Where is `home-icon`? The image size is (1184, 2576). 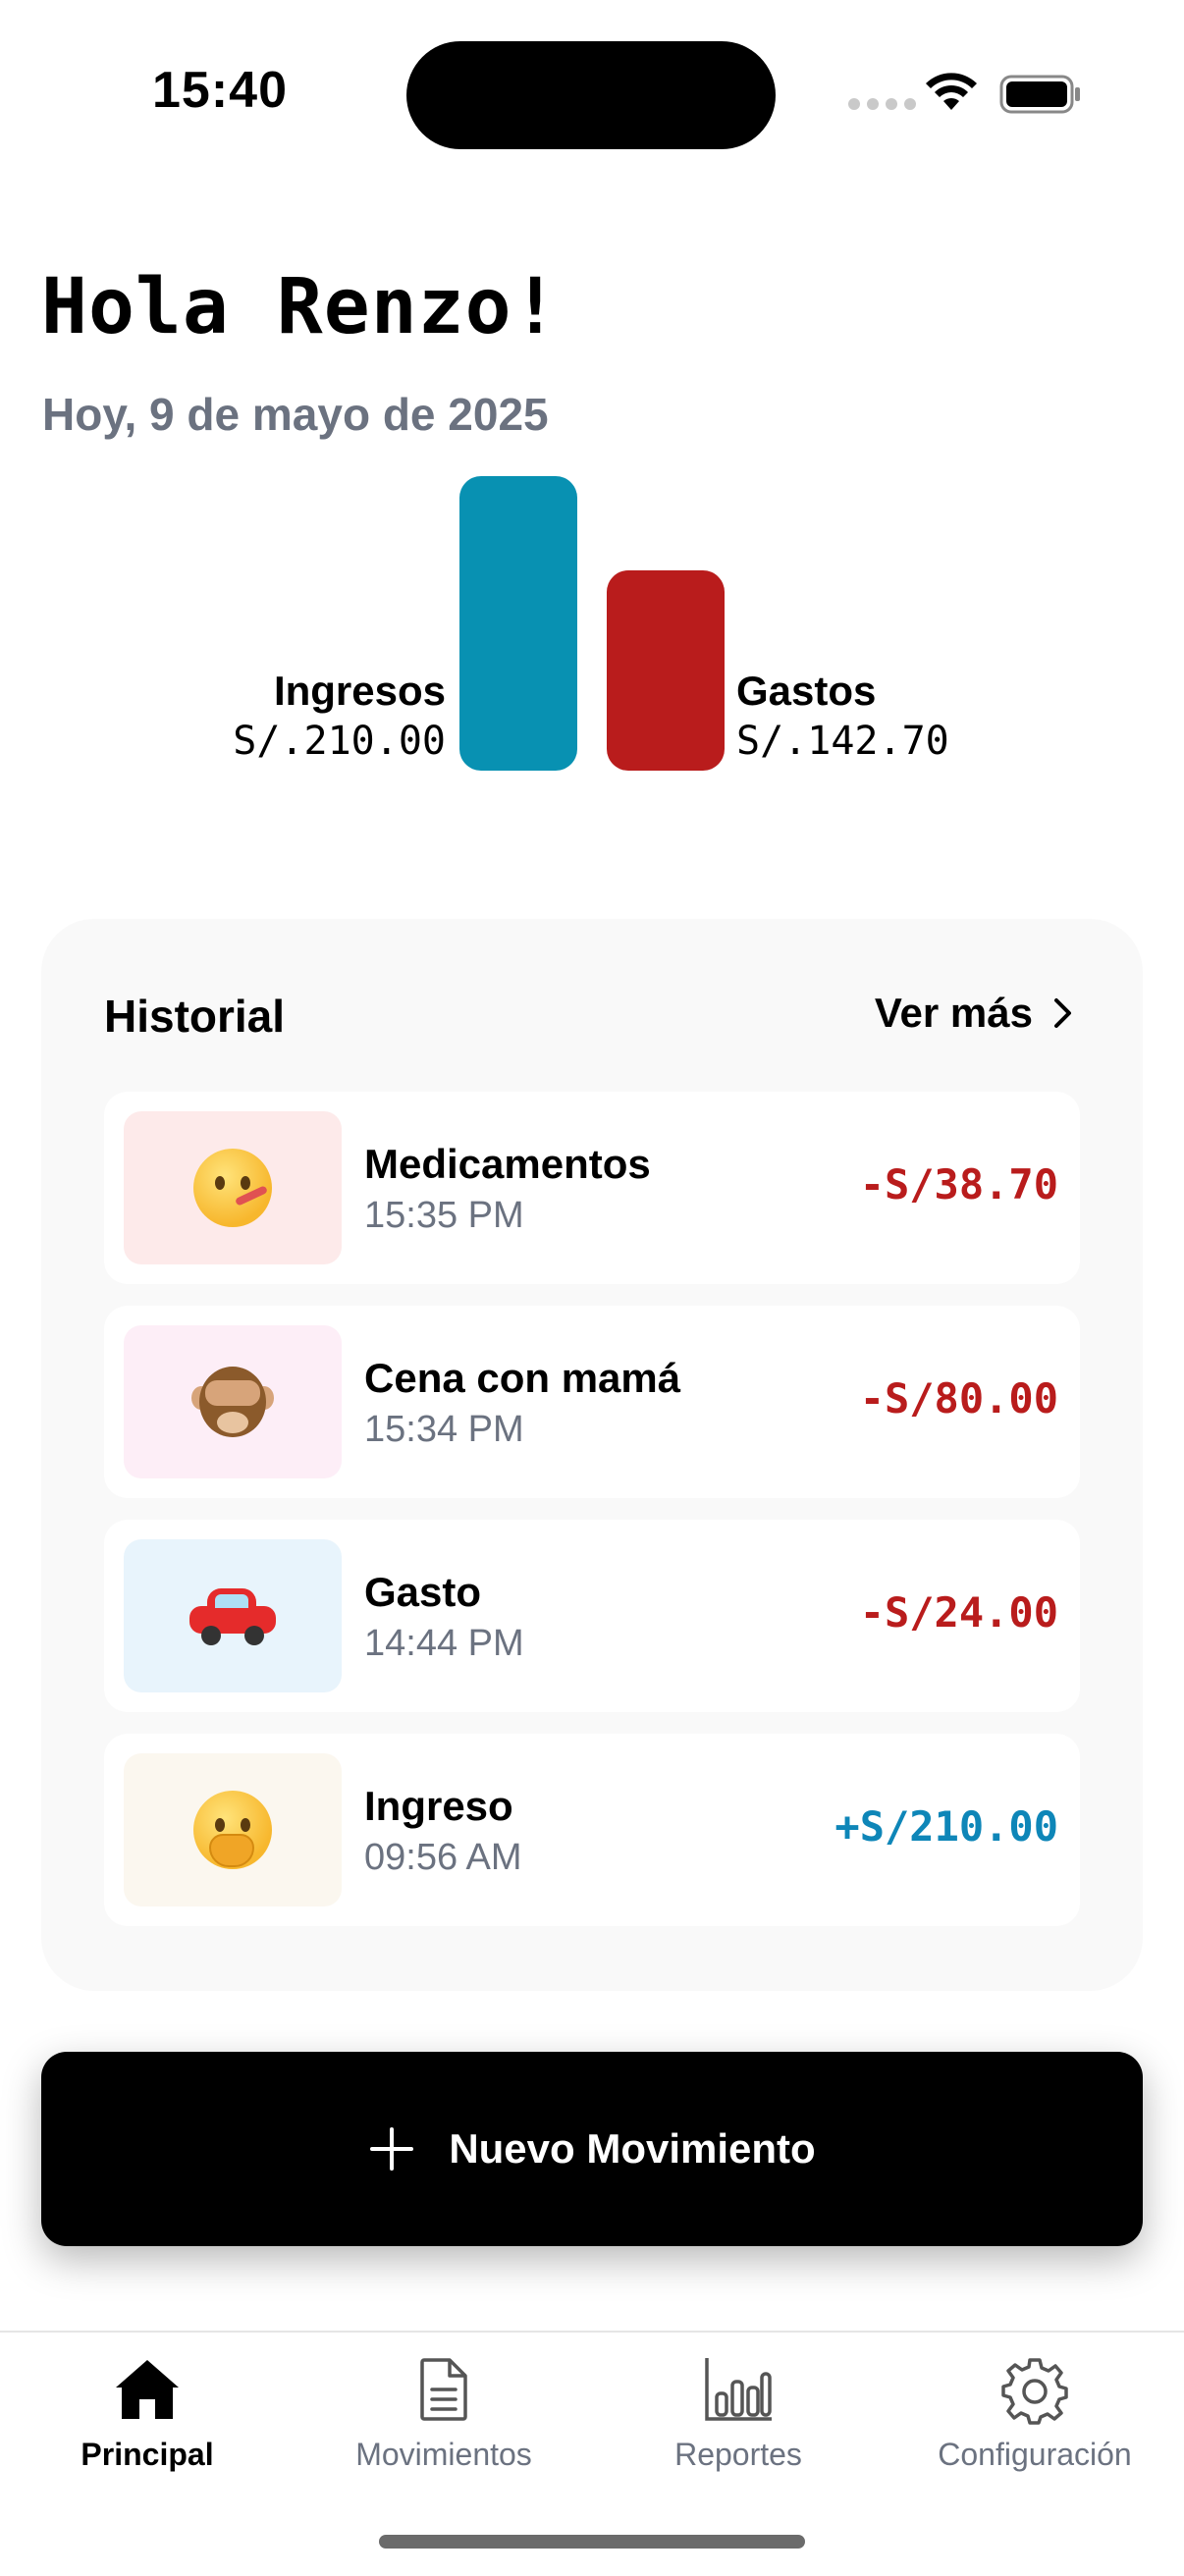
home-icon is located at coordinates (148, 2389).